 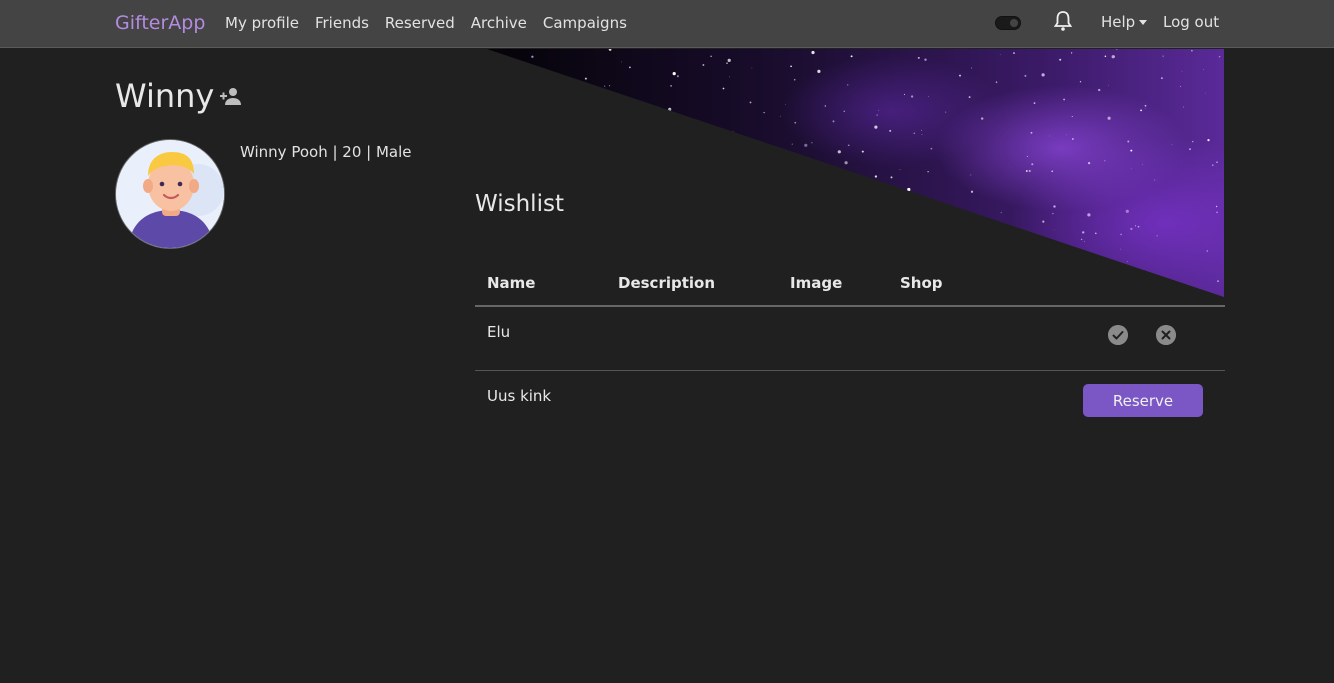 What do you see at coordinates (519, 396) in the screenshot?
I see `item-name: Uus kink` at bounding box center [519, 396].